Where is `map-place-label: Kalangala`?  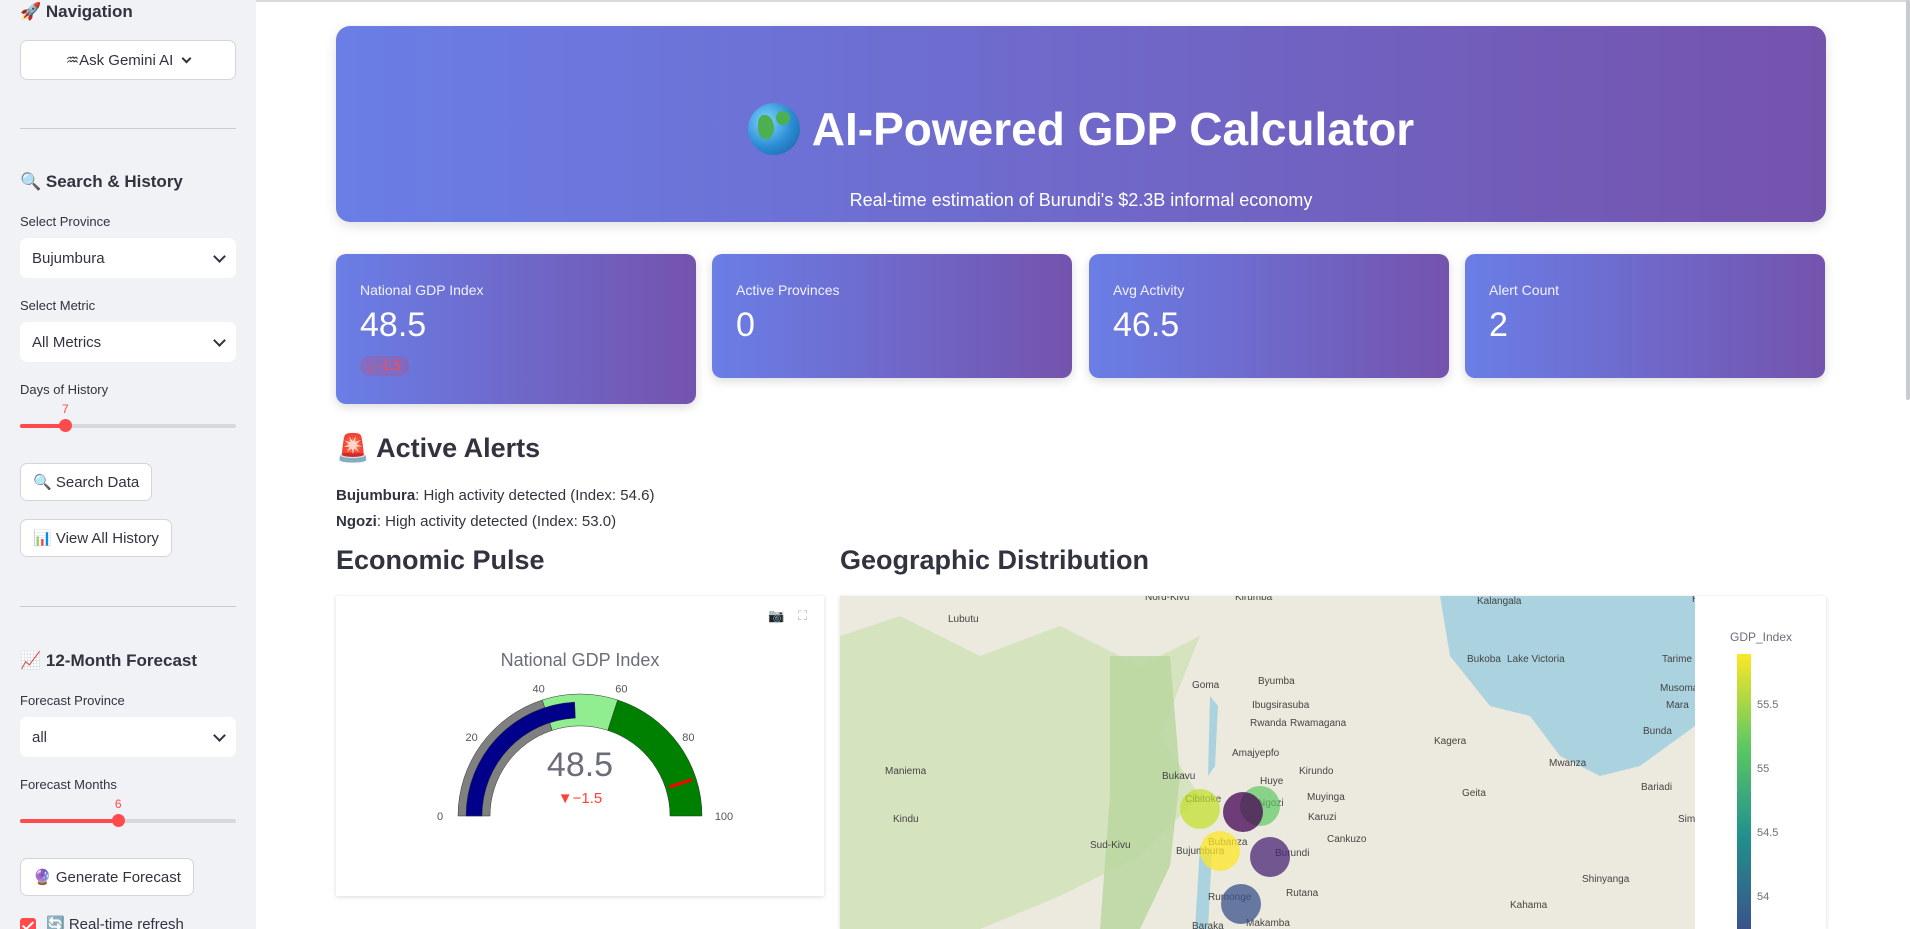 map-place-label: Kalangala is located at coordinates (1499, 601).